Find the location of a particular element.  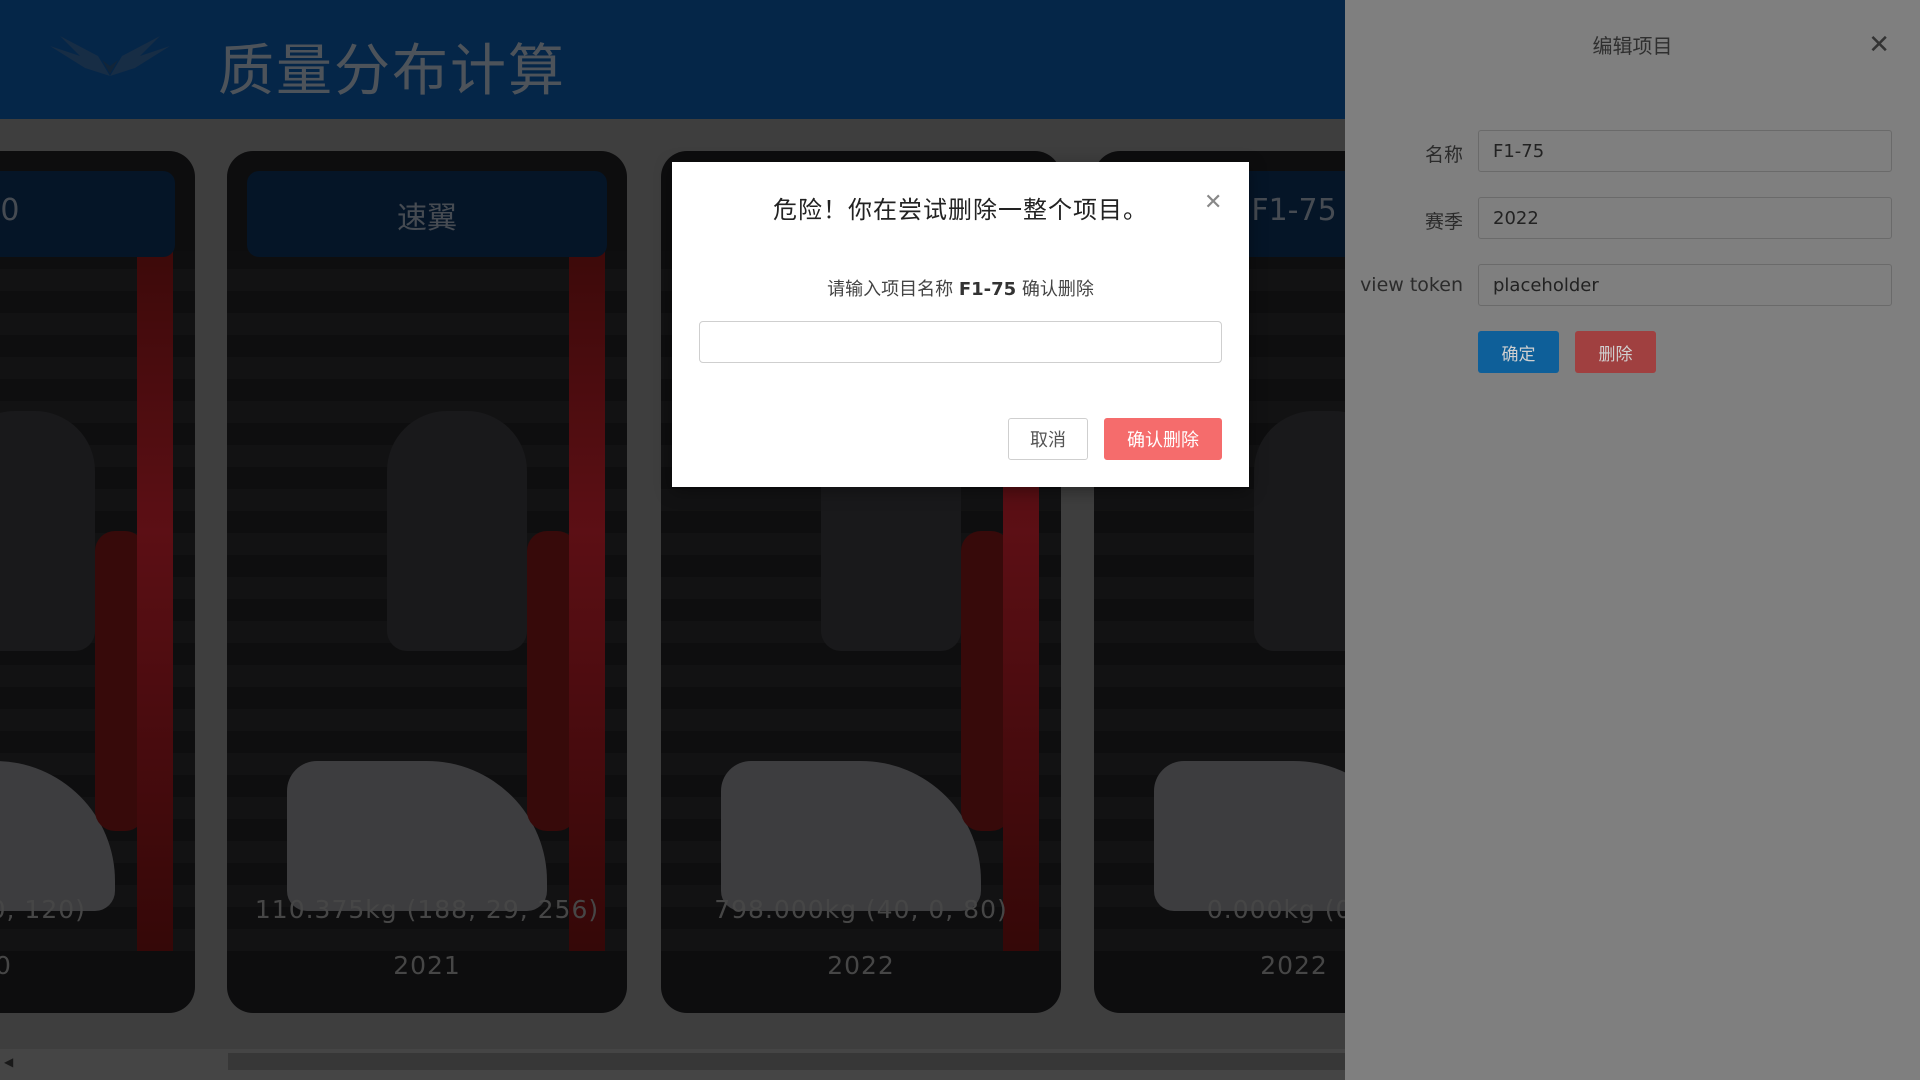

cancel-button: 取消 is located at coordinates (1048, 439).